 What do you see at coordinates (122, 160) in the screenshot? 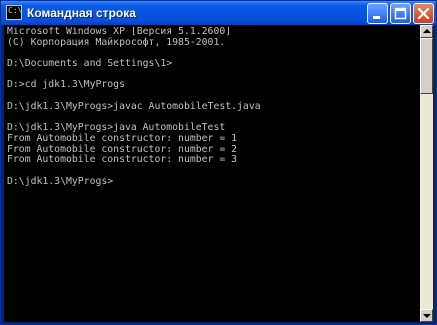
I see `console-line: From Automobile constructor: number = 3` at bounding box center [122, 160].